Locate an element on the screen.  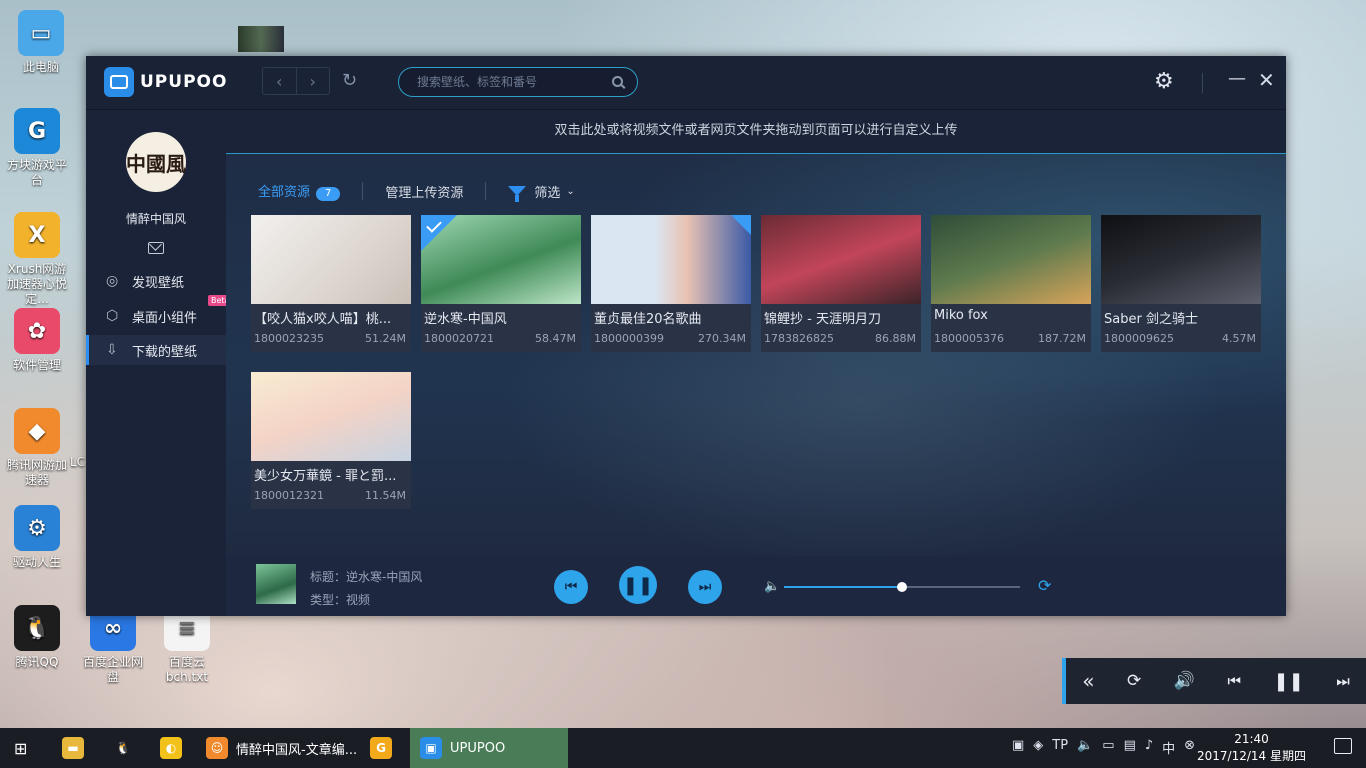
volume-icon: 🔈 is located at coordinates (772, 586).